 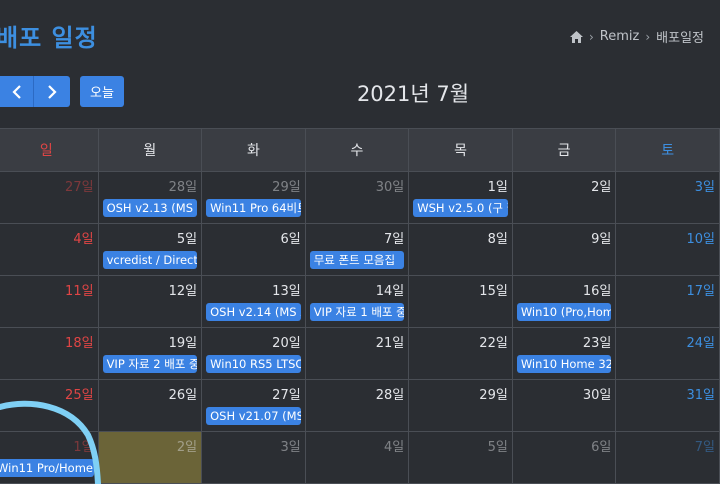 I want to click on day-cell: 27일 OSH v21.07 (MS 오, so click(x=253, y=405).